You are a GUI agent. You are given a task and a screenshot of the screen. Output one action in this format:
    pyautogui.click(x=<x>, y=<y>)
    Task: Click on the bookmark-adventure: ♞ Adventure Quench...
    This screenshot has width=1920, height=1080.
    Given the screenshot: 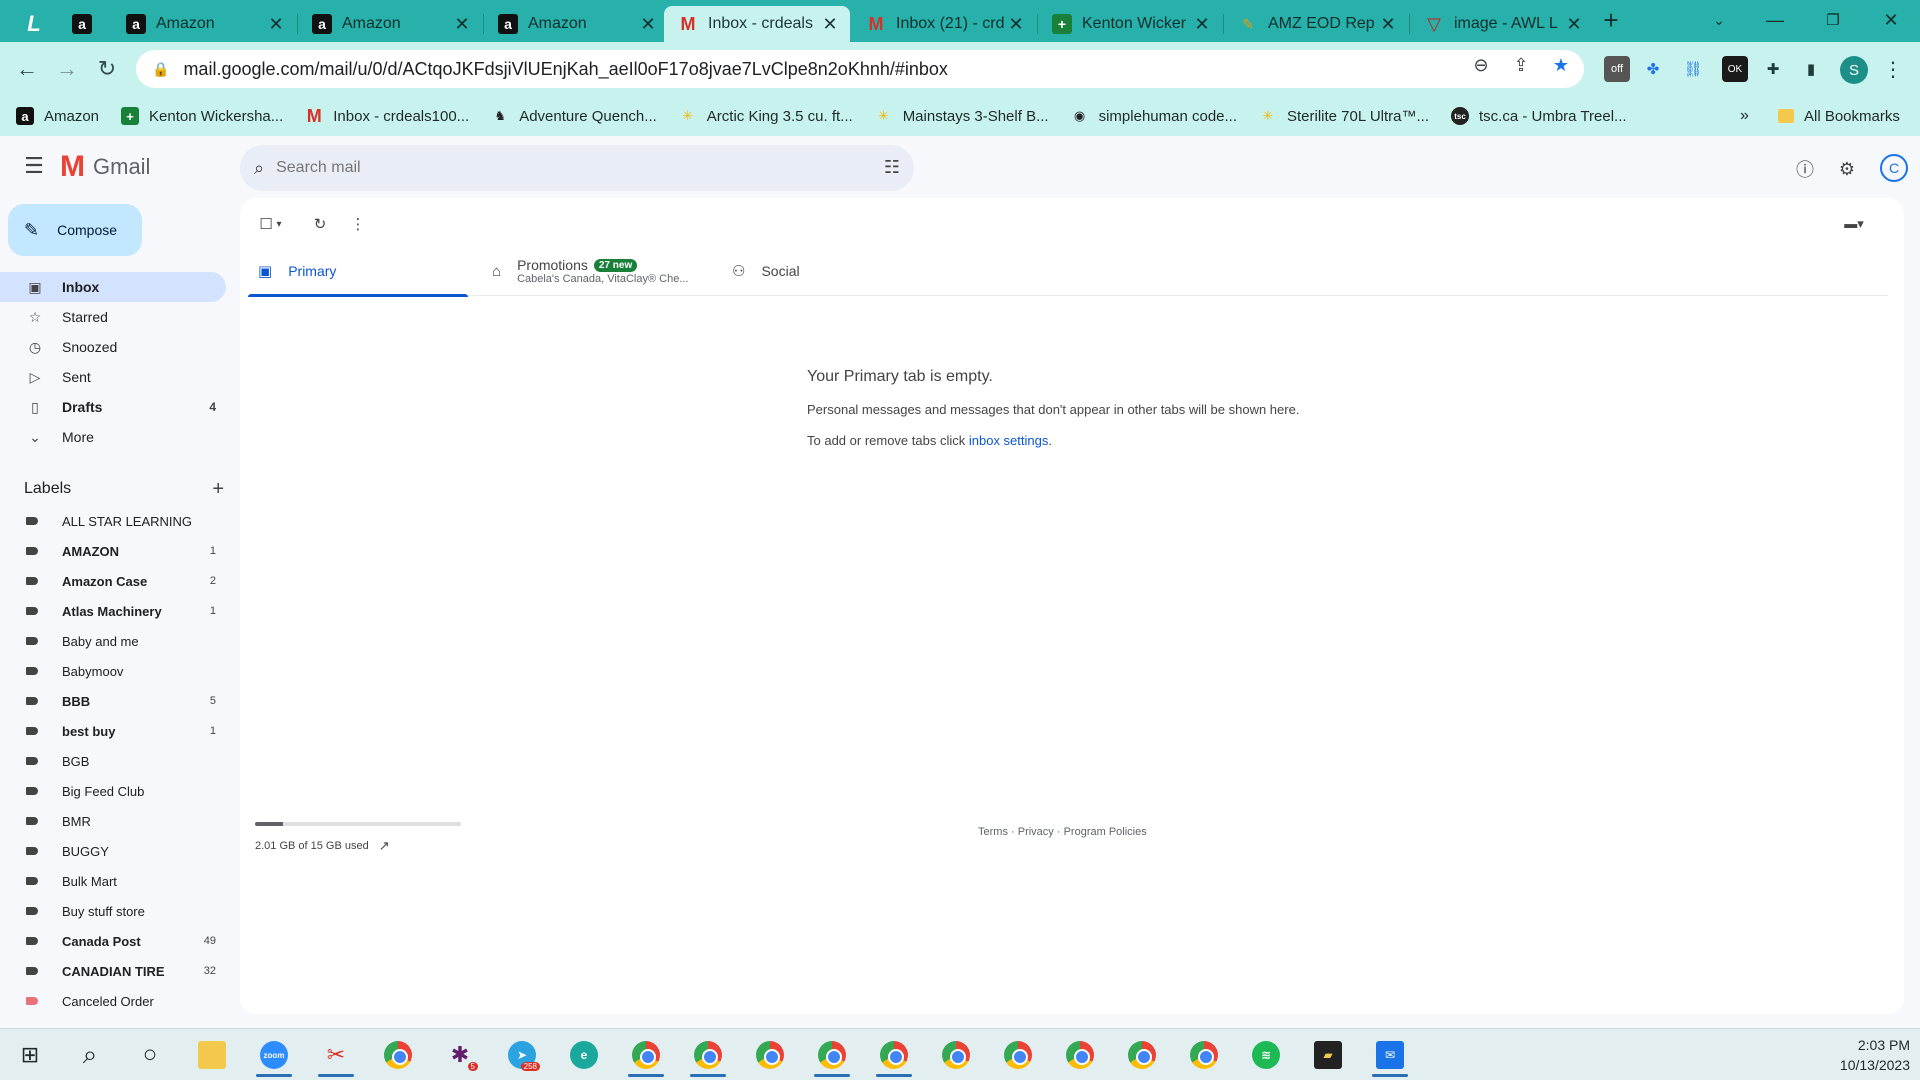 What is the action you would take?
    pyautogui.click(x=573, y=116)
    